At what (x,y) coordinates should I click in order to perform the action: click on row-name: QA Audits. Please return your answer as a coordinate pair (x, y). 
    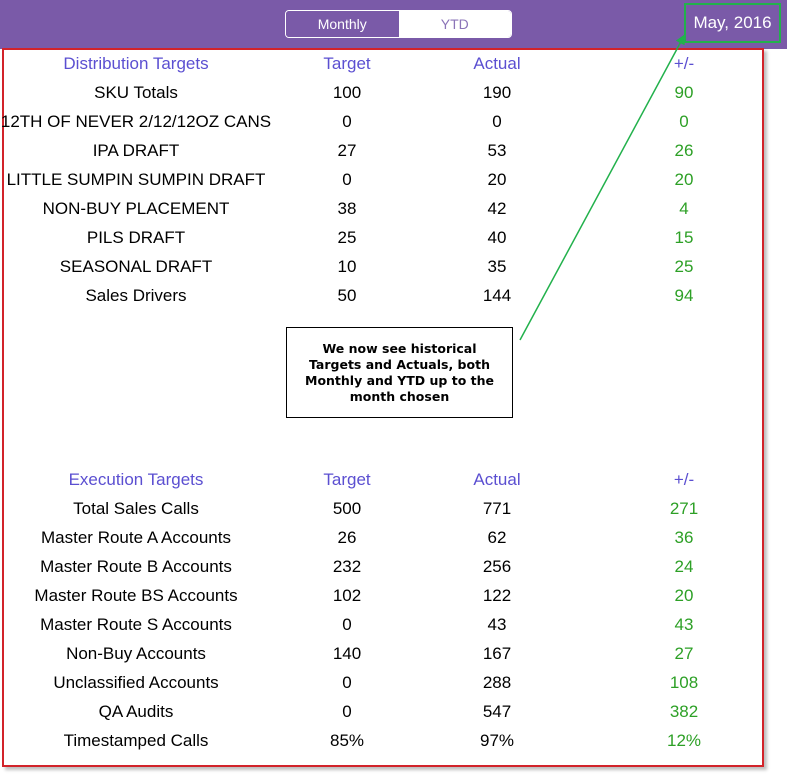
    Looking at the image, I should click on (136, 711).